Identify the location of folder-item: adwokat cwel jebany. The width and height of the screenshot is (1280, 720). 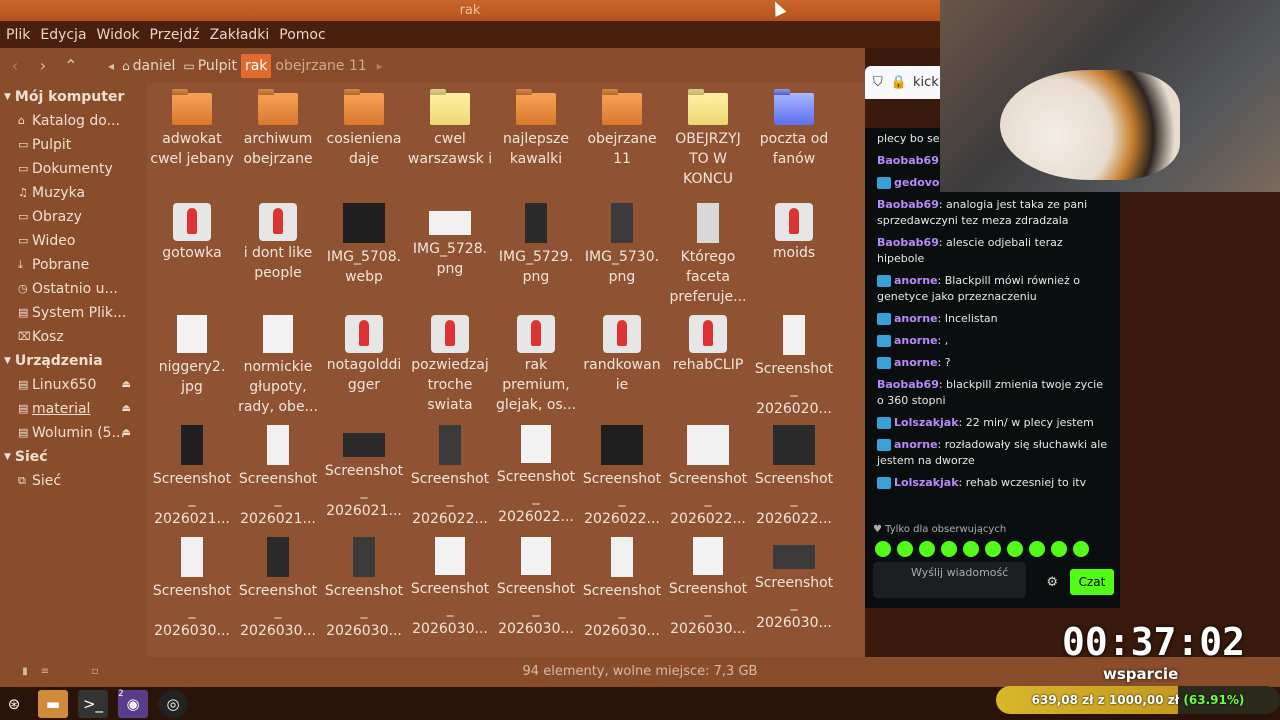
(192, 131).